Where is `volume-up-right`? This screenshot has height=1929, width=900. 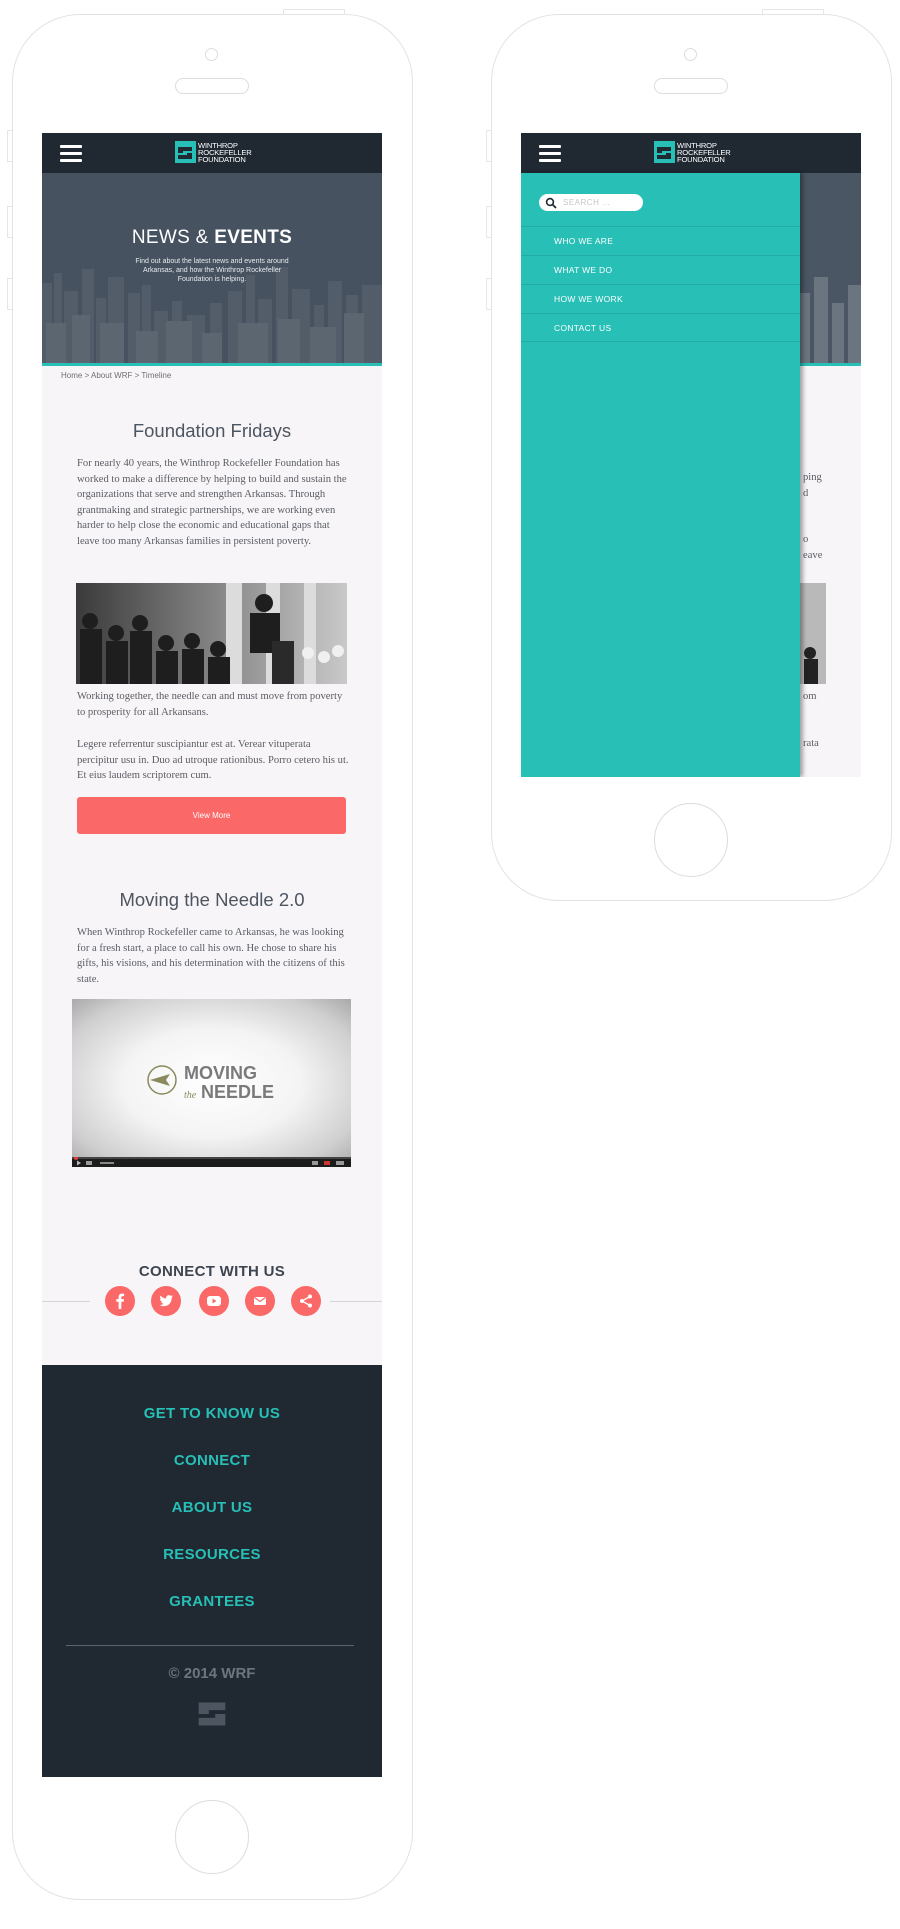 volume-up-right is located at coordinates (488, 222).